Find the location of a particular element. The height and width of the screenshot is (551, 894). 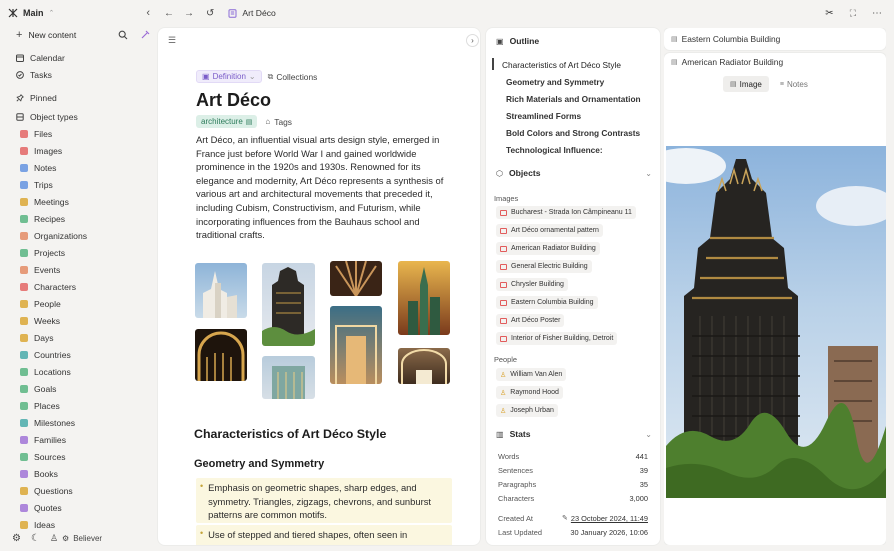

created-row: Created At ✎ 23 October 2024, 11:49 is located at coordinates (573, 518).